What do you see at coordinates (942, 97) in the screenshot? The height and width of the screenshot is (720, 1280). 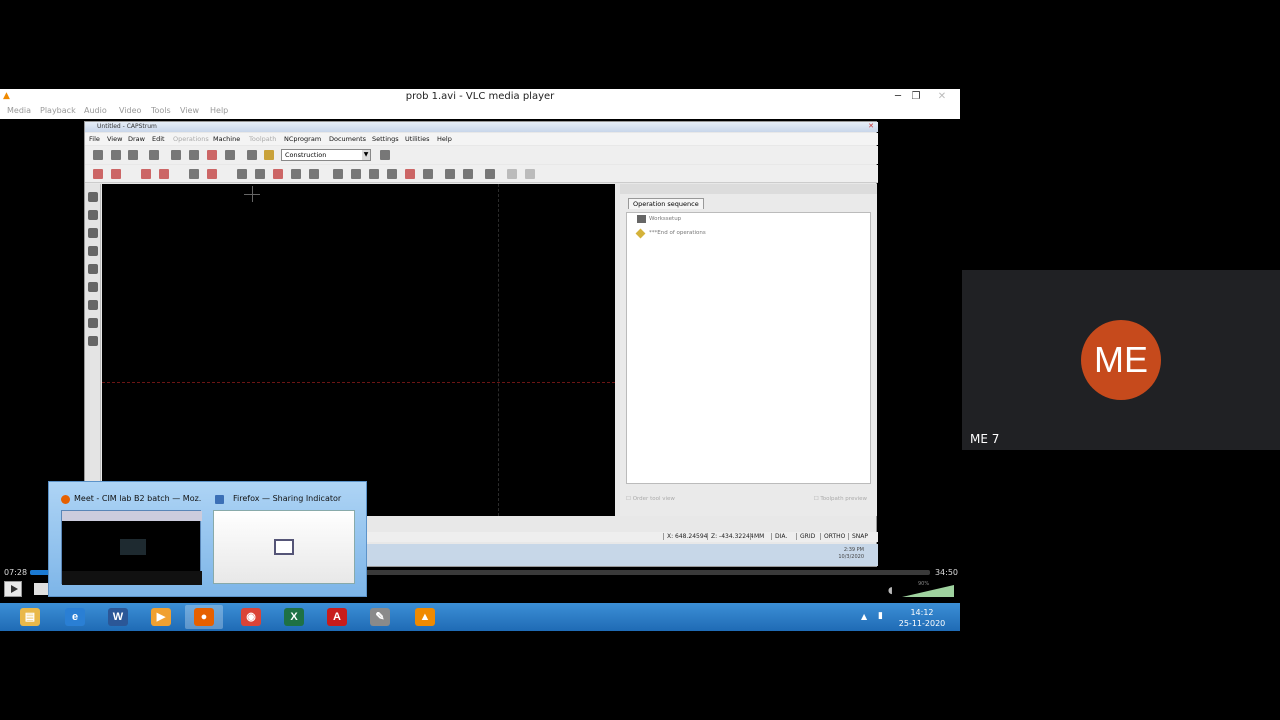 I see `close-button: ✕` at bounding box center [942, 97].